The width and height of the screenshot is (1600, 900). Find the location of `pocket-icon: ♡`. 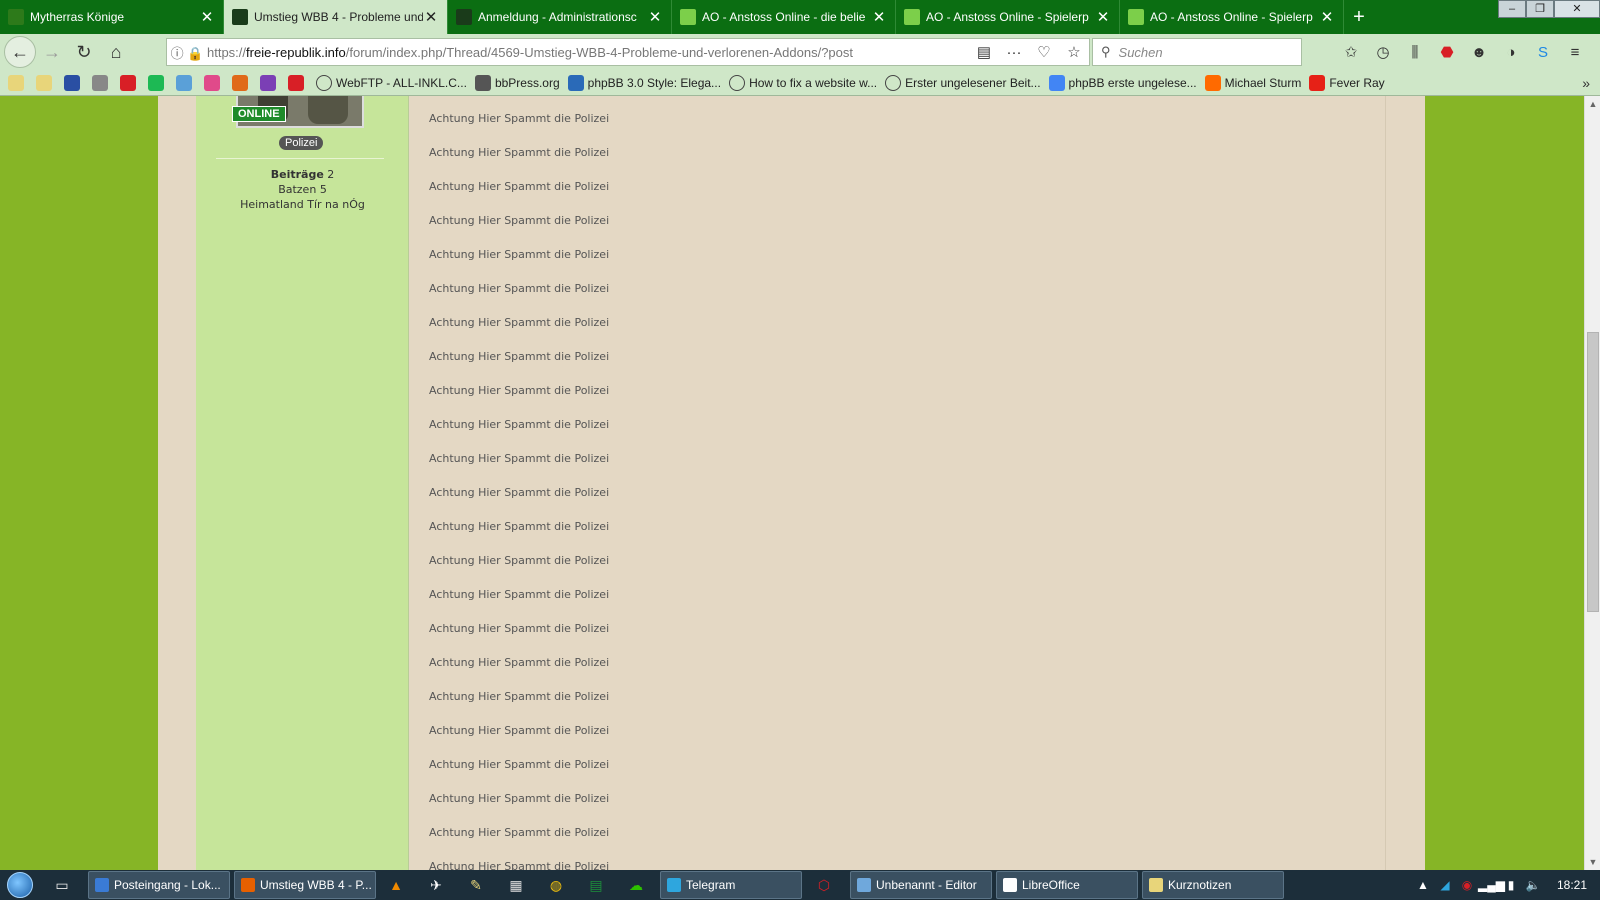

pocket-icon: ♡ is located at coordinates (1044, 52).